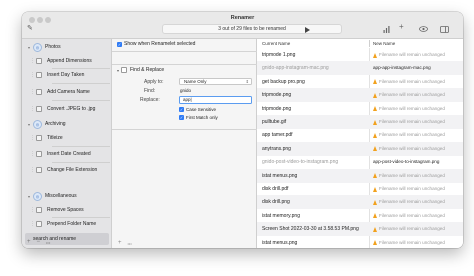 The height and width of the screenshot is (276, 474). I want to click on chevron-down-icon: ▾, so click(118, 70).